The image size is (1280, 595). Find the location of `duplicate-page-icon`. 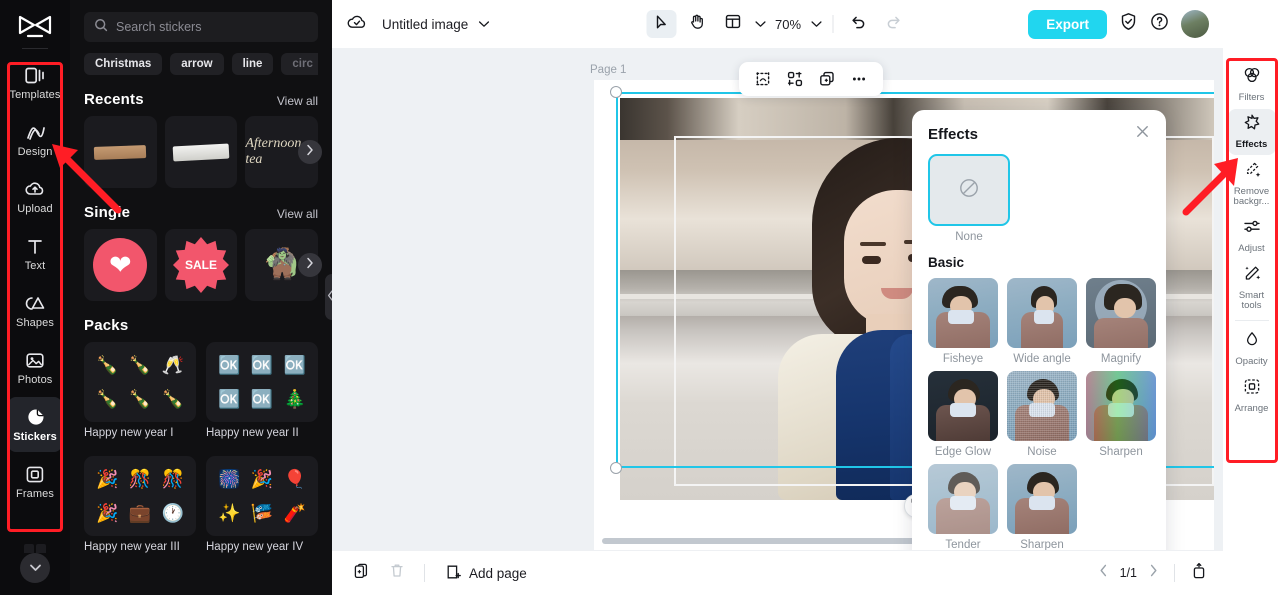

duplicate-page-icon is located at coordinates (361, 573).